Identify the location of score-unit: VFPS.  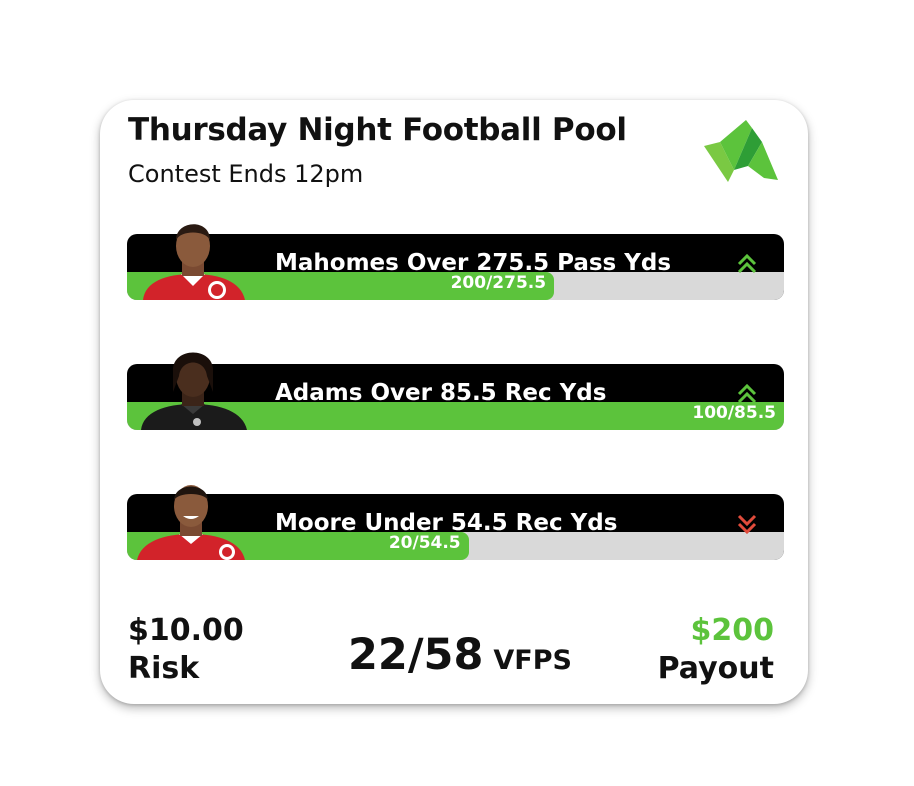
(532, 660).